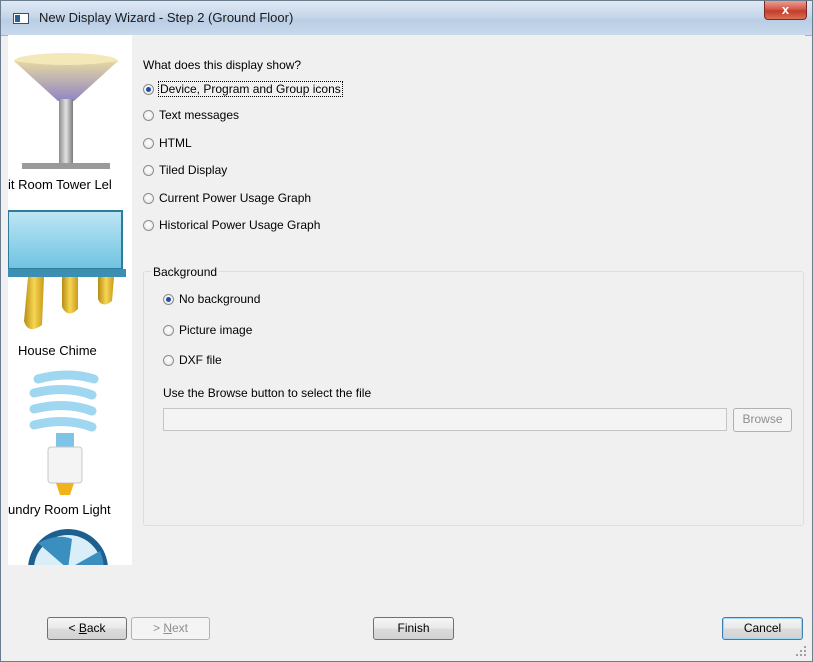 The height and width of the screenshot is (662, 813). Describe the element at coordinates (185, 272) in the screenshot. I see `background-group-title: Background` at that location.